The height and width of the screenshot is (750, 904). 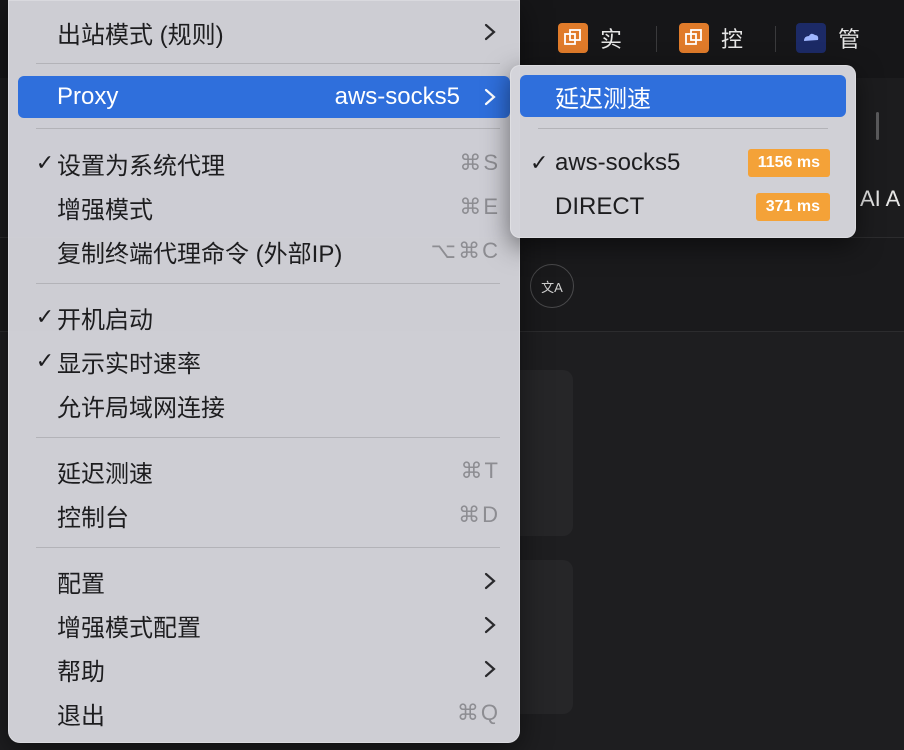 I want to click on shortcut-label: ⌘T, so click(x=480, y=470).